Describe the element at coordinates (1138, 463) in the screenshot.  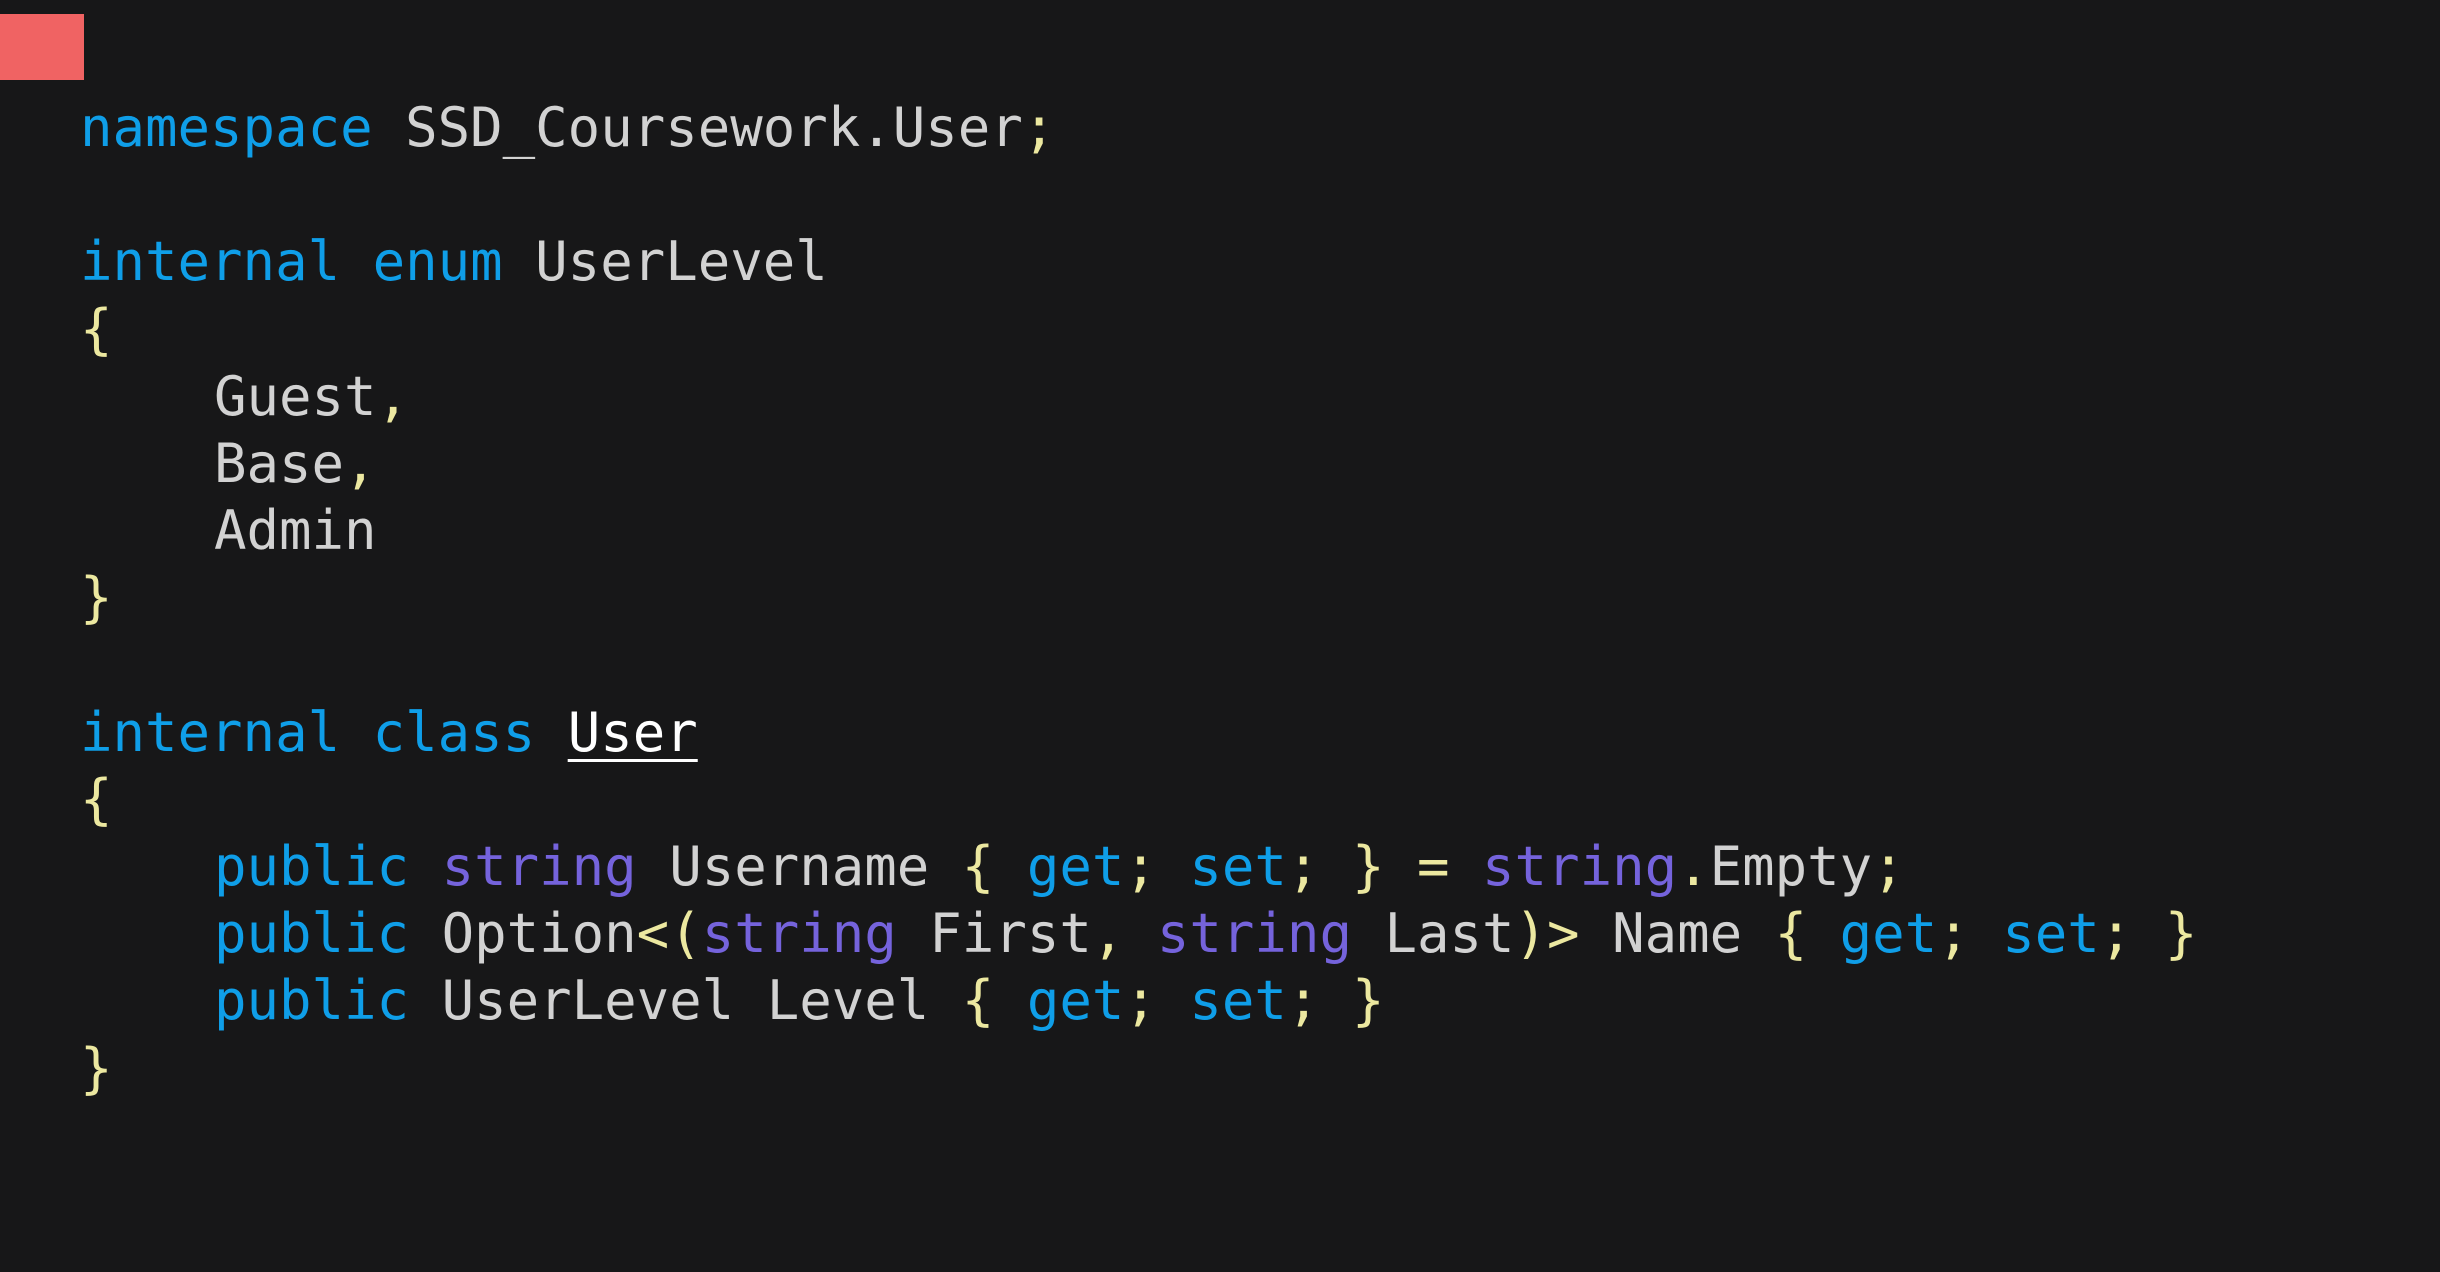
I see `code-line-enum-member: Base,` at that location.